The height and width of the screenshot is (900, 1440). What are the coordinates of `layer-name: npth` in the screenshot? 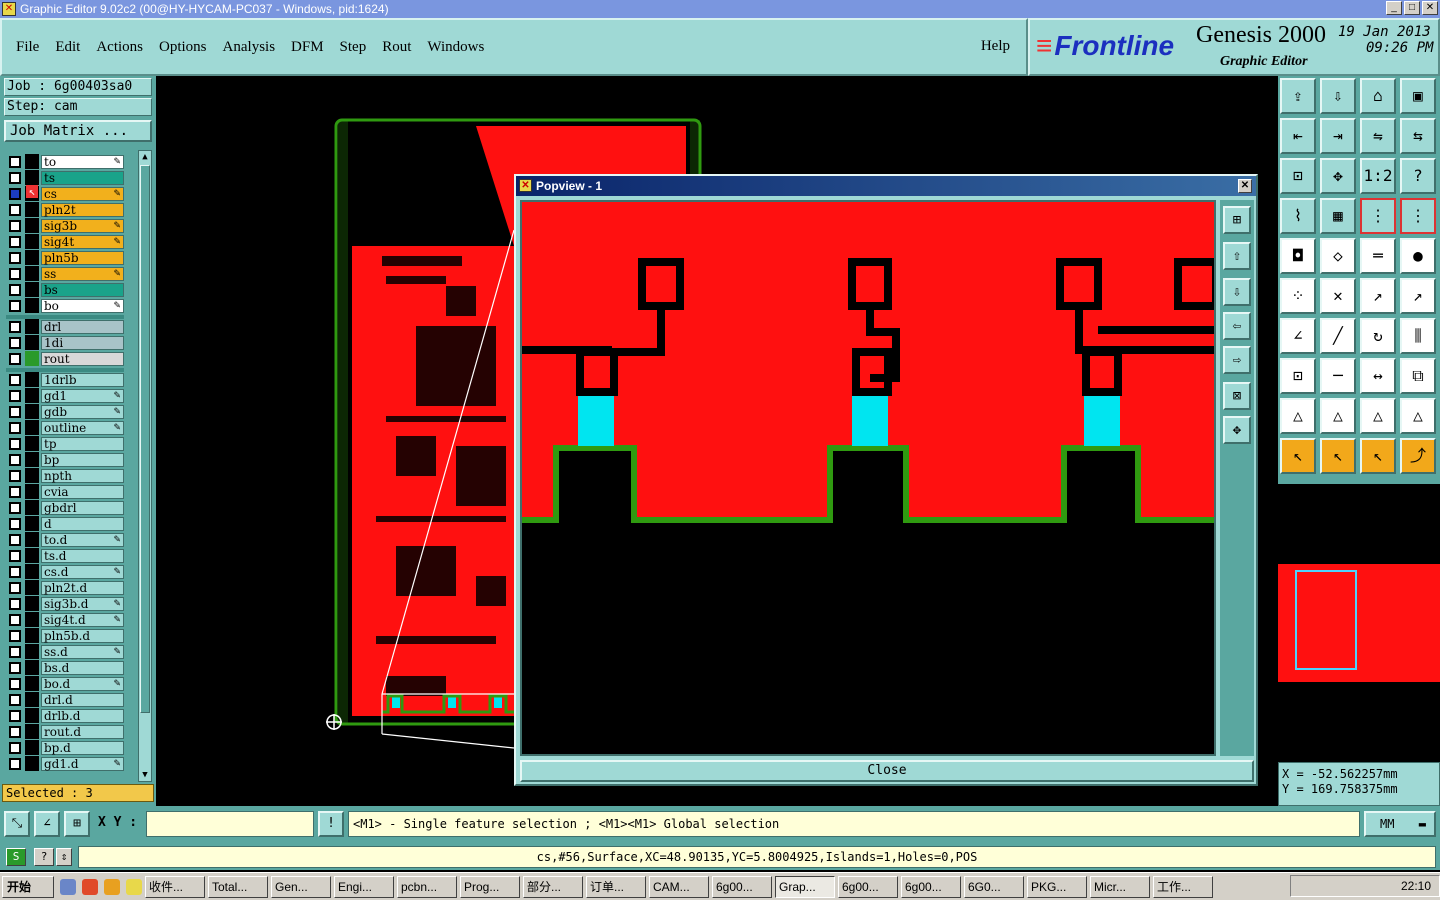 It's located at (82, 475).